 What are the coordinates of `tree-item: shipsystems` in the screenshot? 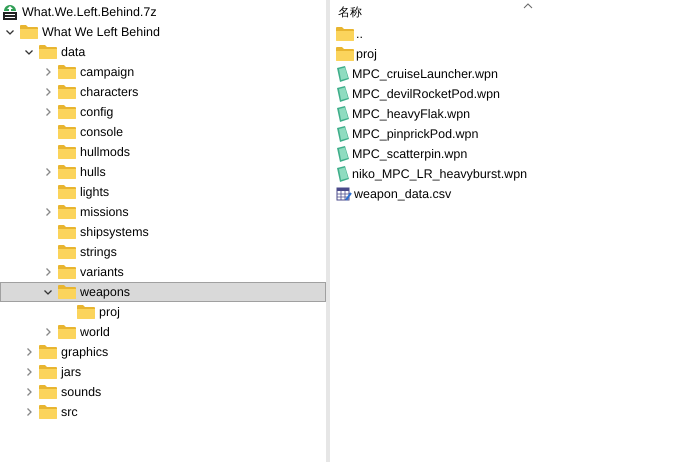 It's located at (163, 232).